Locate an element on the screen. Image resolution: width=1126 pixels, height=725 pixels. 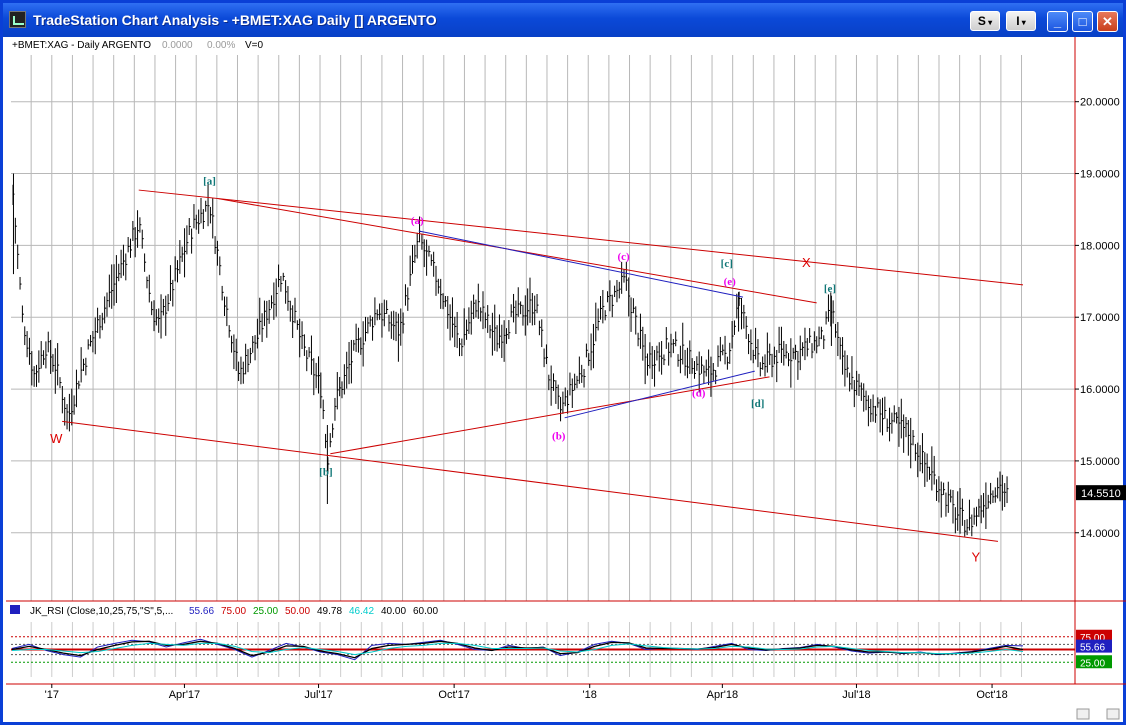
x-tick-label: Jul'18 is located at coordinates (856, 695).